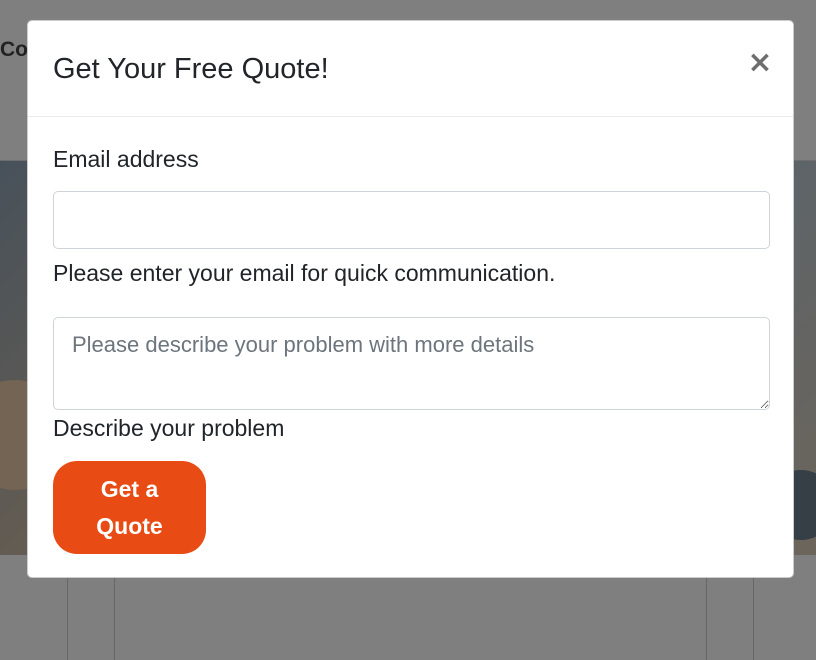  I want to click on close-icon: ×, so click(760, 63).